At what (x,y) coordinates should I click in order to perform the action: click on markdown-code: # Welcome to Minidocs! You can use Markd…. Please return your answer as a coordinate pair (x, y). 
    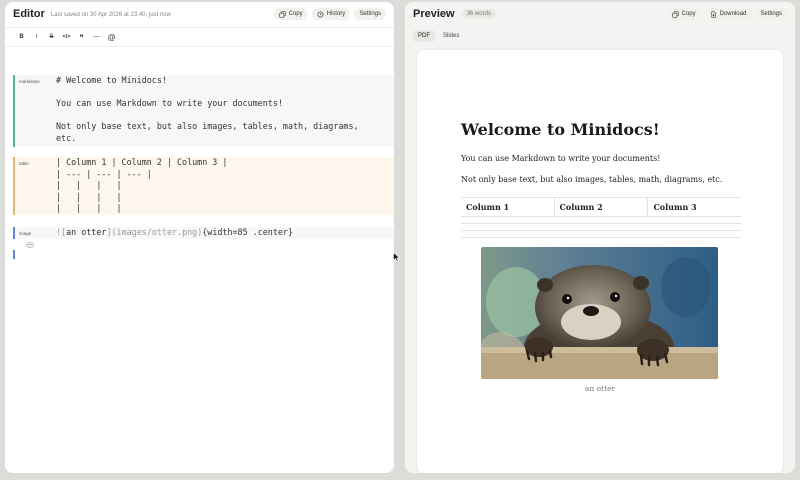
    Looking at the image, I should click on (207, 110).